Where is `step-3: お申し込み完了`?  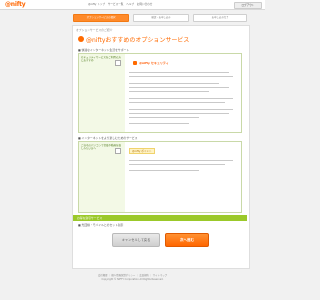
step-3: お申し込み完了 is located at coordinates (220, 18).